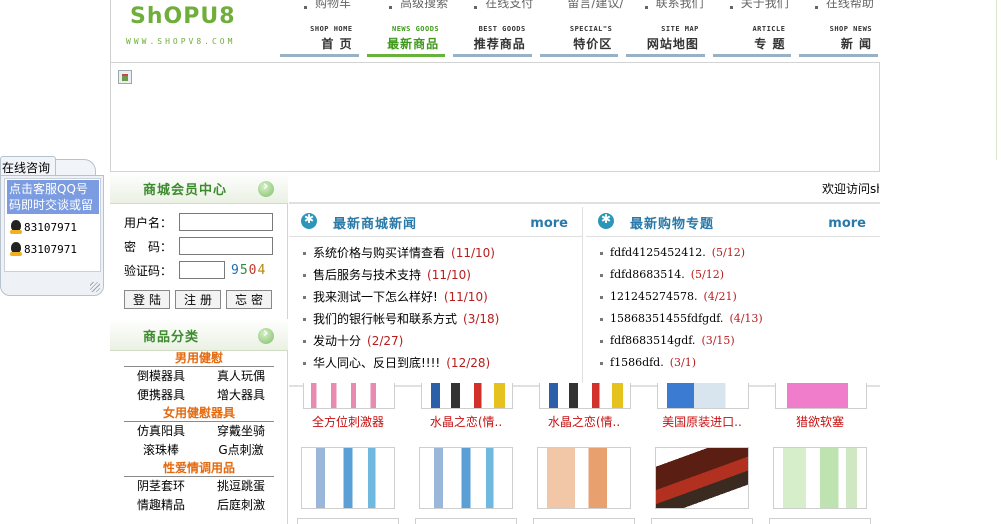 The image size is (1001, 524). Describe the element at coordinates (665, 38) in the screenshot. I see `nav-tab-site-map: SITE MAP 网站地图` at that location.